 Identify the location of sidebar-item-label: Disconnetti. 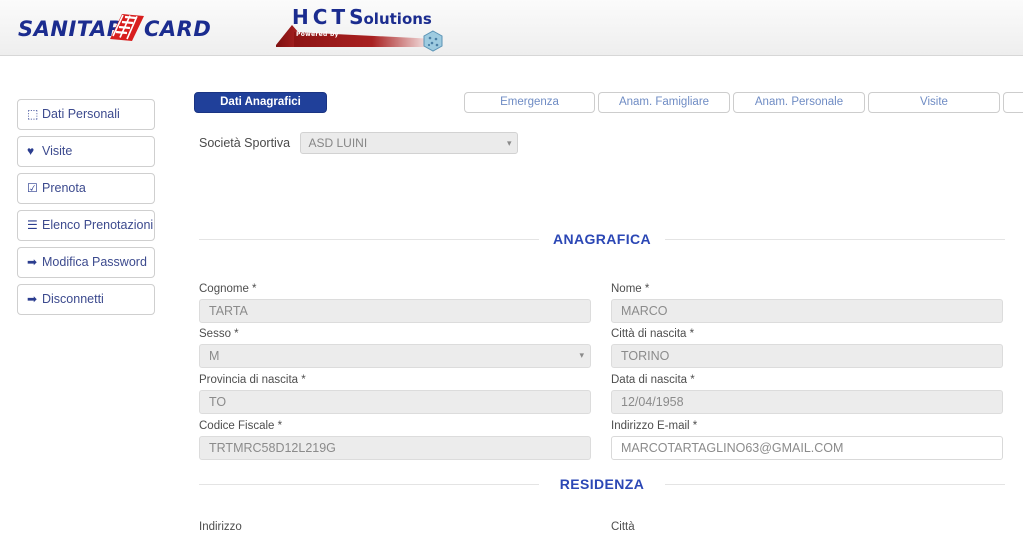
(73, 299).